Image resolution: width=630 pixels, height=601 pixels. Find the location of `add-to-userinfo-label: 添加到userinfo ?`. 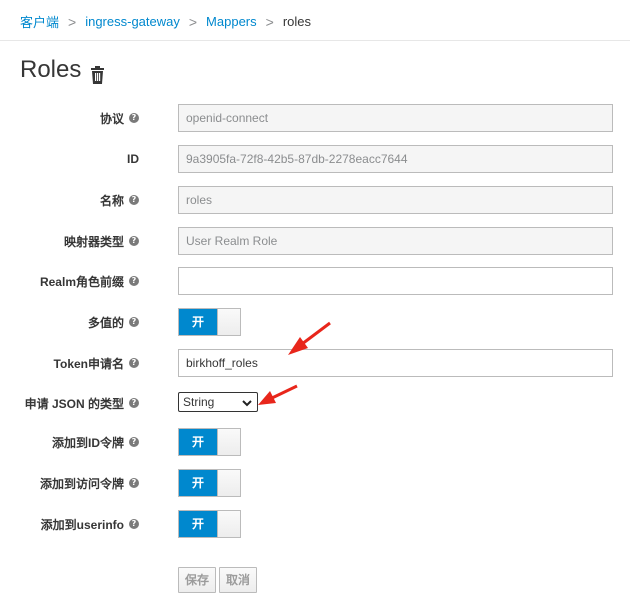

add-to-userinfo-label: 添加到userinfo ? is located at coordinates (90, 524).